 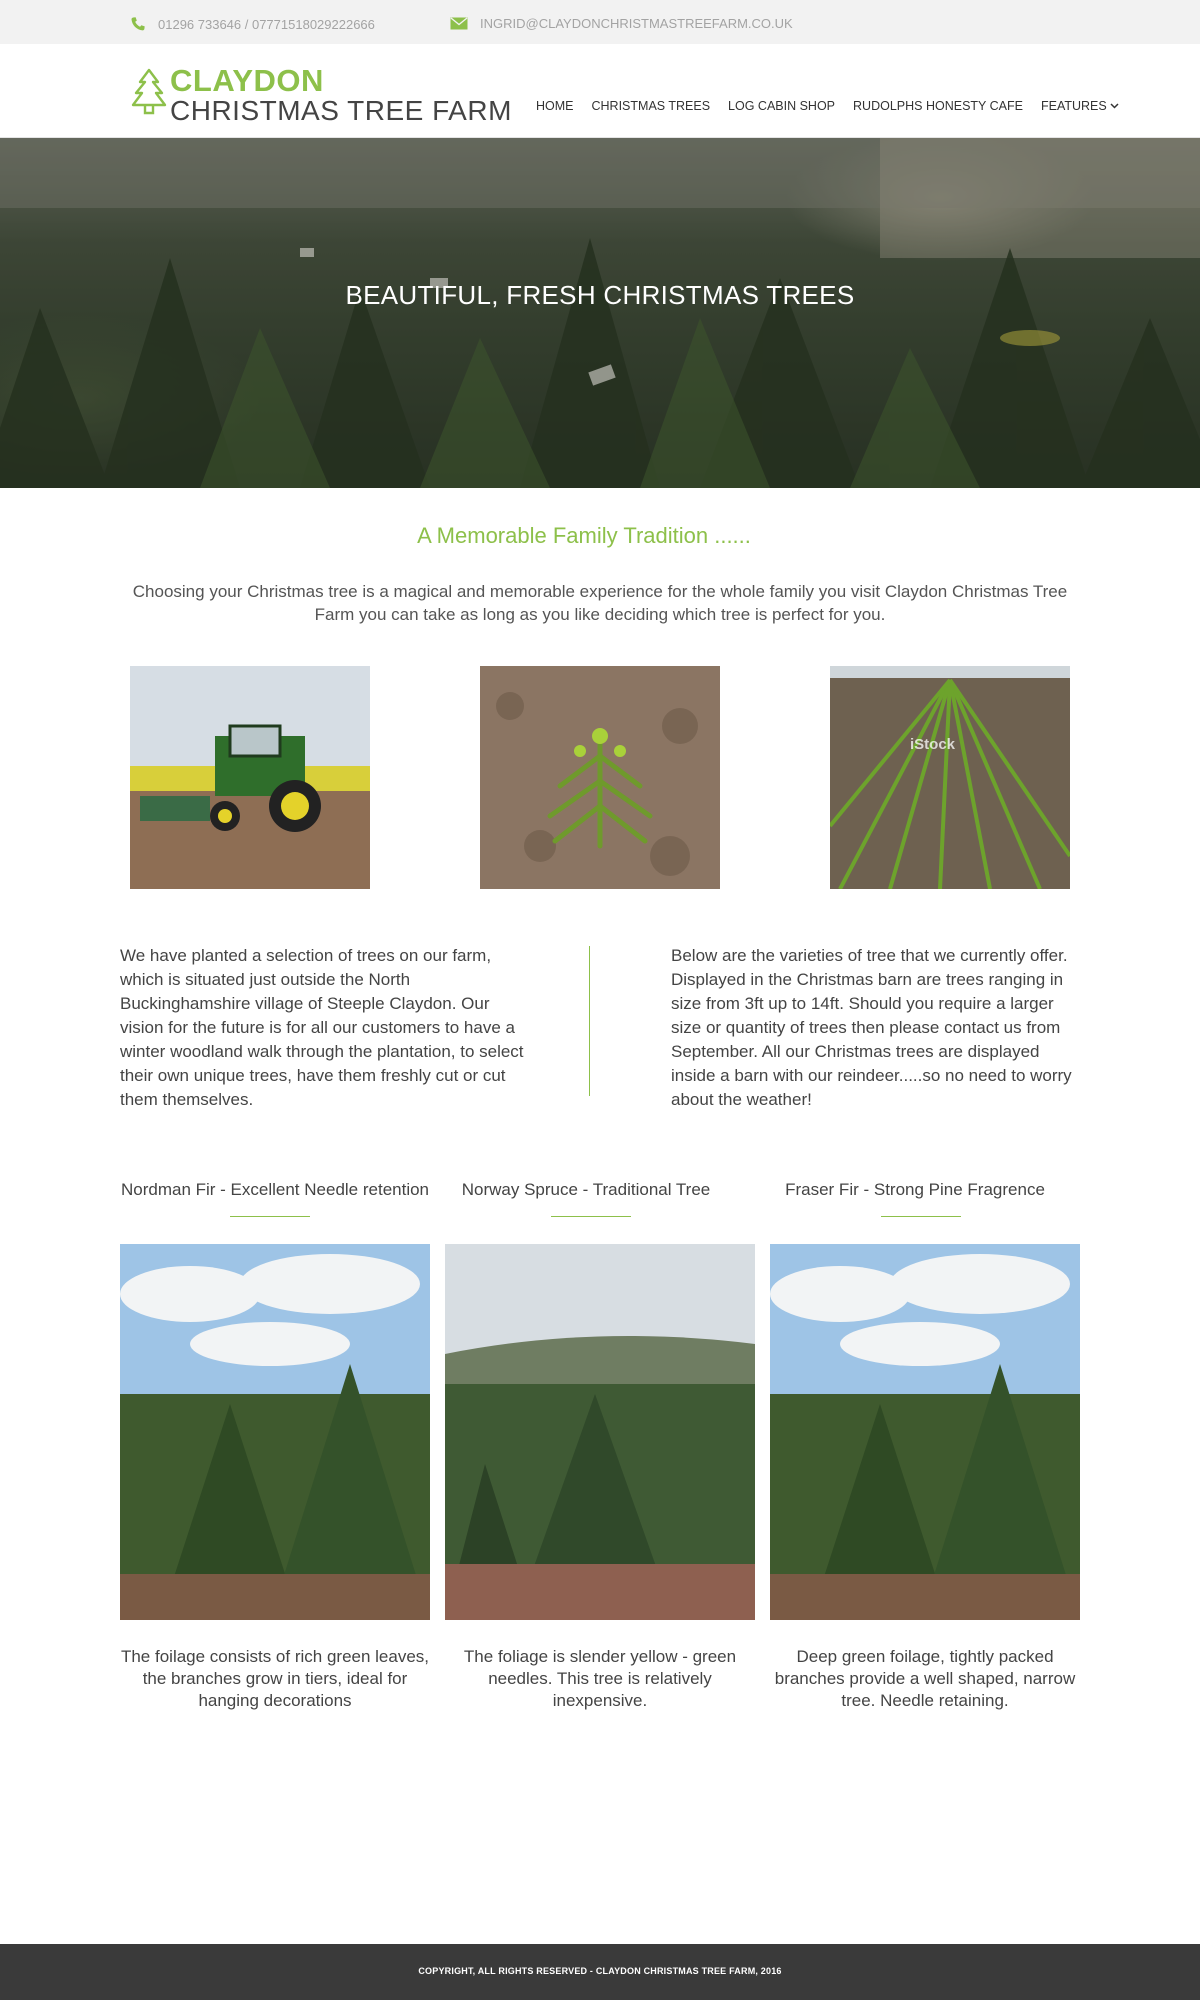 I want to click on nav-item-christmas-trees: CHRISTMAS TREES, so click(x=651, y=106).